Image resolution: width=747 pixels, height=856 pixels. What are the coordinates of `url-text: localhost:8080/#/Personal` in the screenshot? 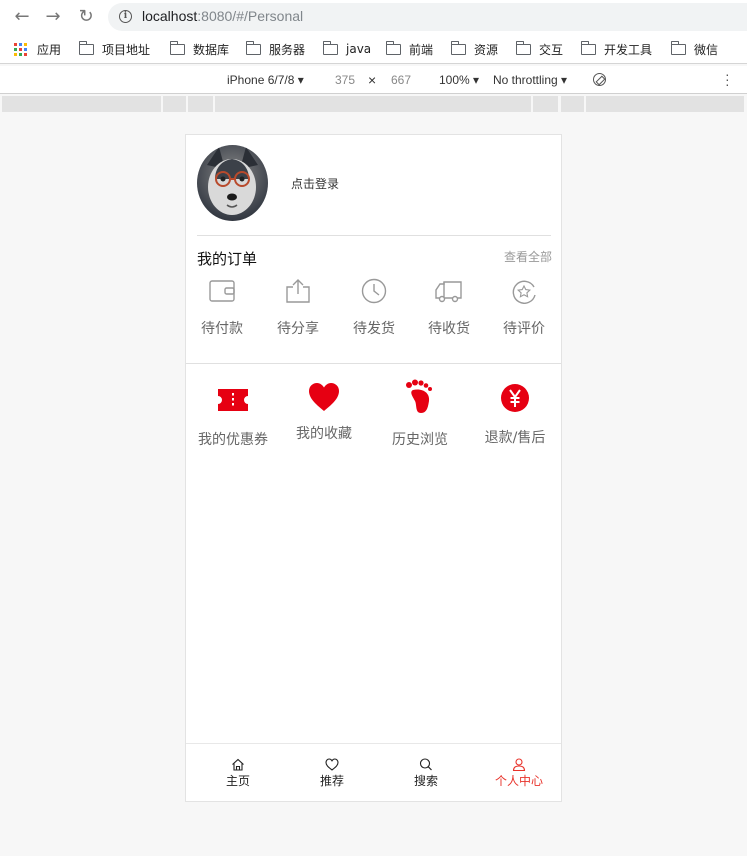 It's located at (223, 16).